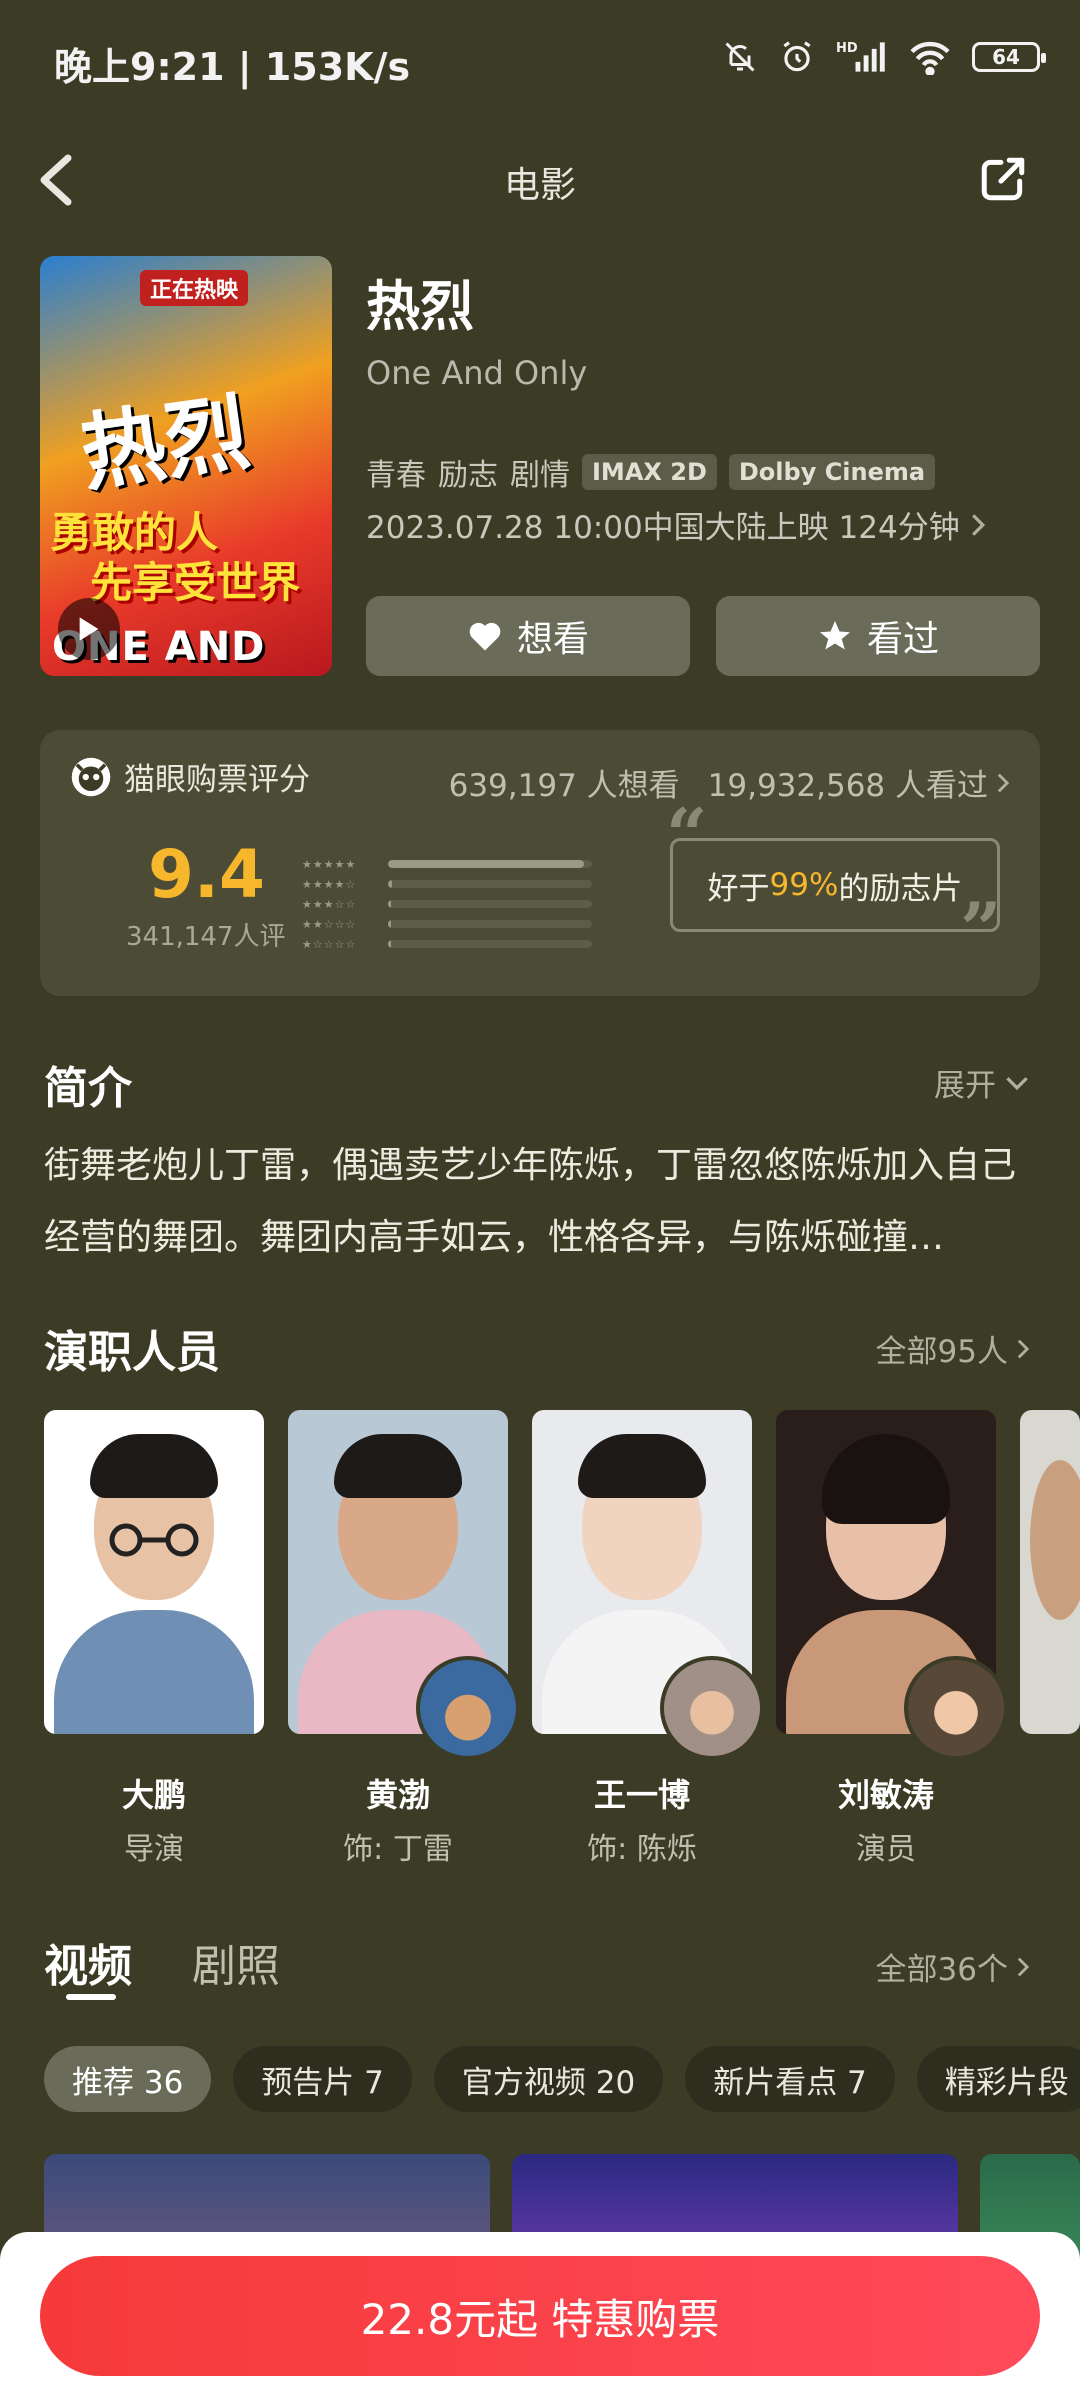 This screenshot has height=2400, width=1080. What do you see at coordinates (164, 442) in the screenshot?
I see `poster-title-art: 热烈` at bounding box center [164, 442].